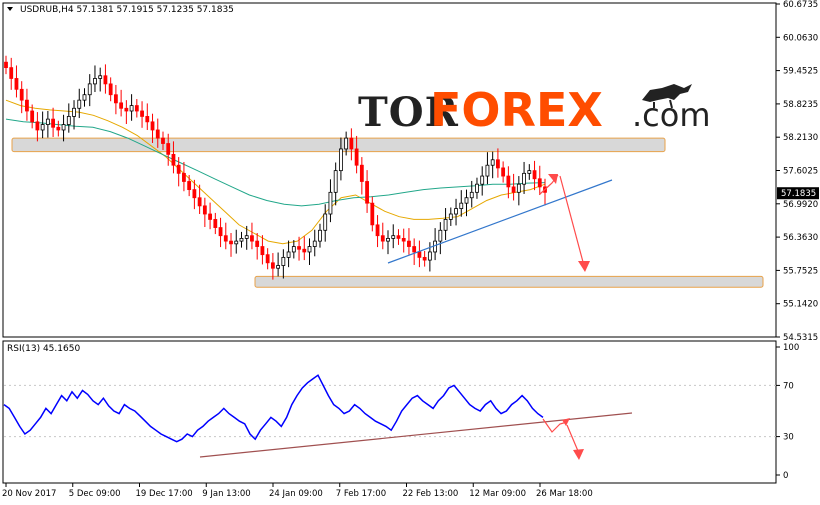  Describe the element at coordinates (509, 281) in the screenshot. I see `zone-support` at that location.